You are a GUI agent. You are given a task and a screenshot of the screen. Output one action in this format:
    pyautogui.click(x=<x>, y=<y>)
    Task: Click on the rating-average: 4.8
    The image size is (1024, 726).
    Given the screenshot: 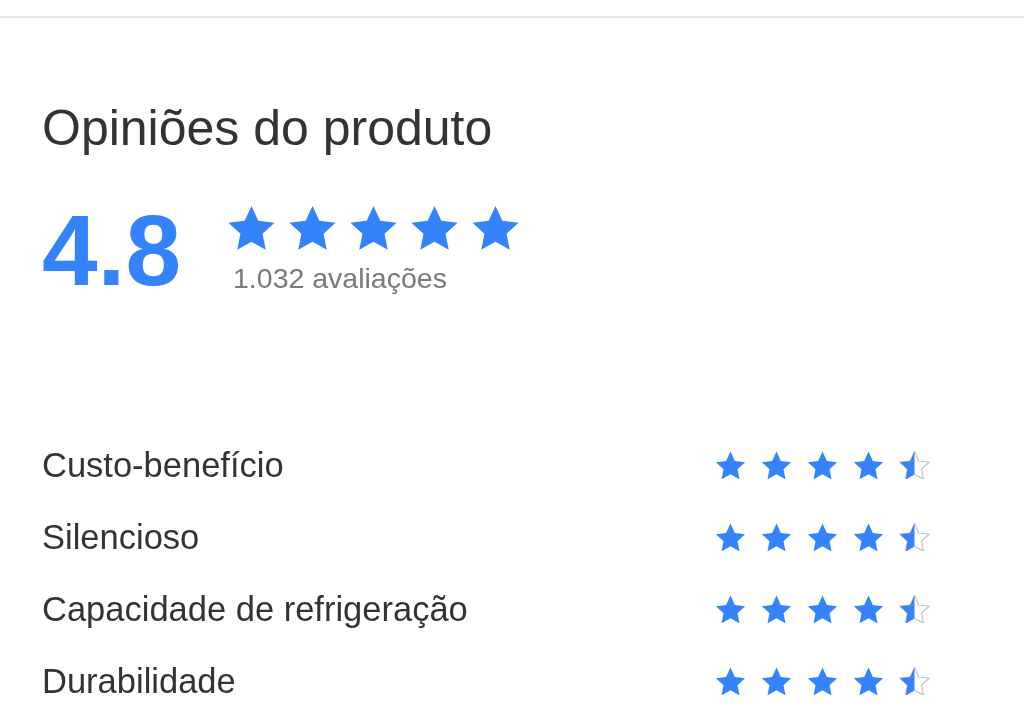 What is the action you would take?
    pyautogui.click(x=111, y=250)
    